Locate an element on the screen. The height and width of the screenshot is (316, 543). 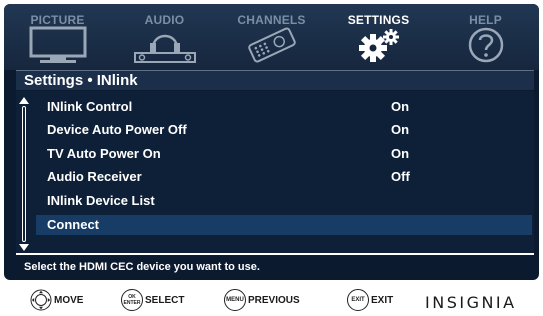
tab-audio: AUDIO is located at coordinates (164, 37).